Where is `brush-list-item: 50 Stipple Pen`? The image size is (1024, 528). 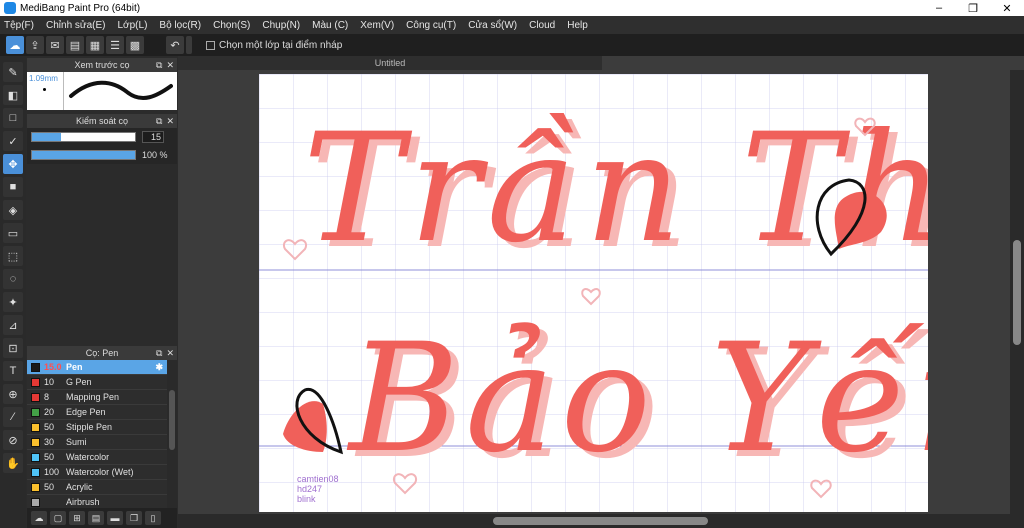 brush-list-item: 50 Stipple Pen is located at coordinates (97, 427).